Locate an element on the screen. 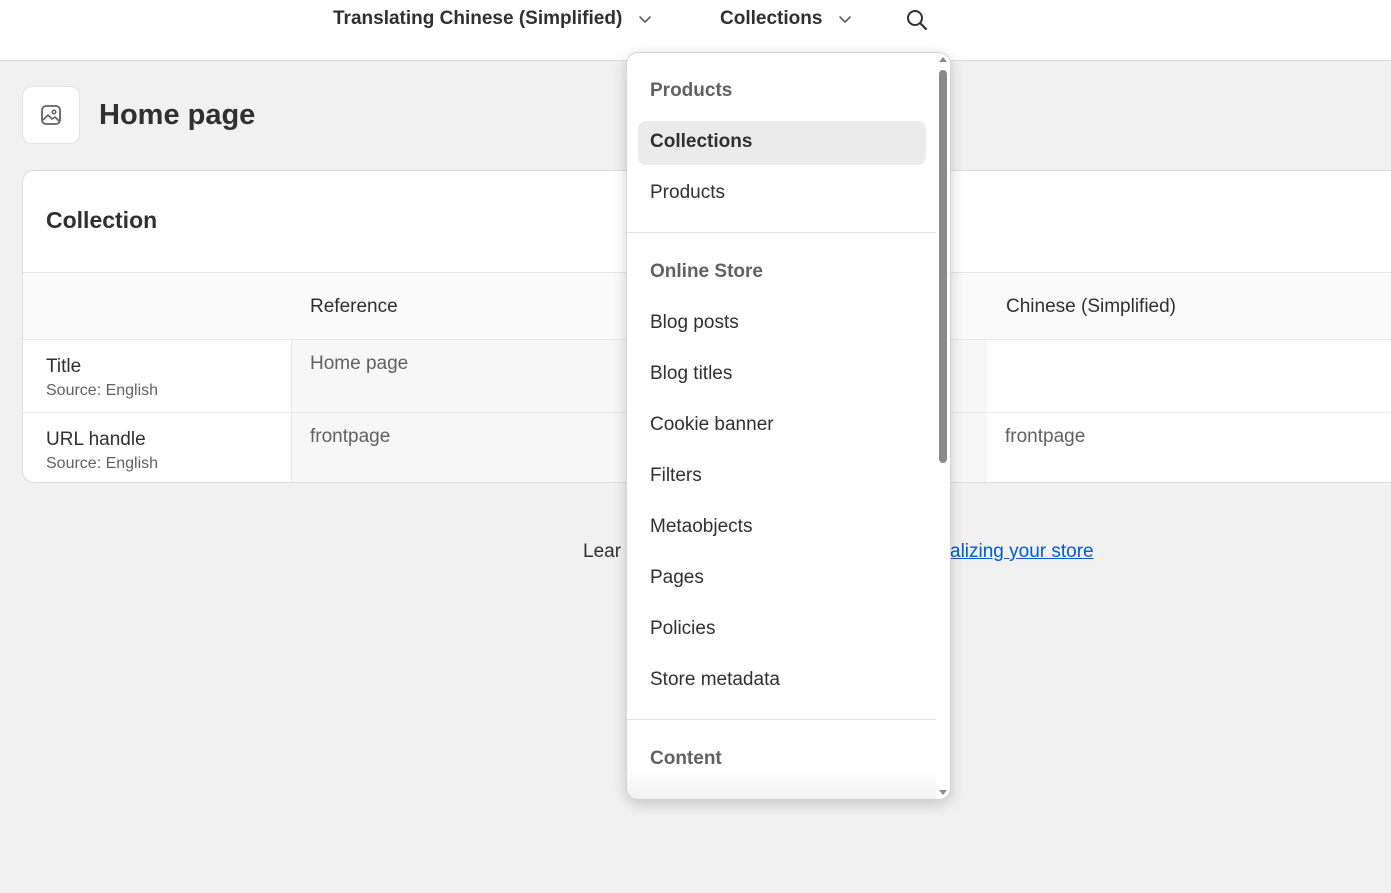 The image size is (1391, 893). dropdown-scrollbar is located at coordinates (943, 426).